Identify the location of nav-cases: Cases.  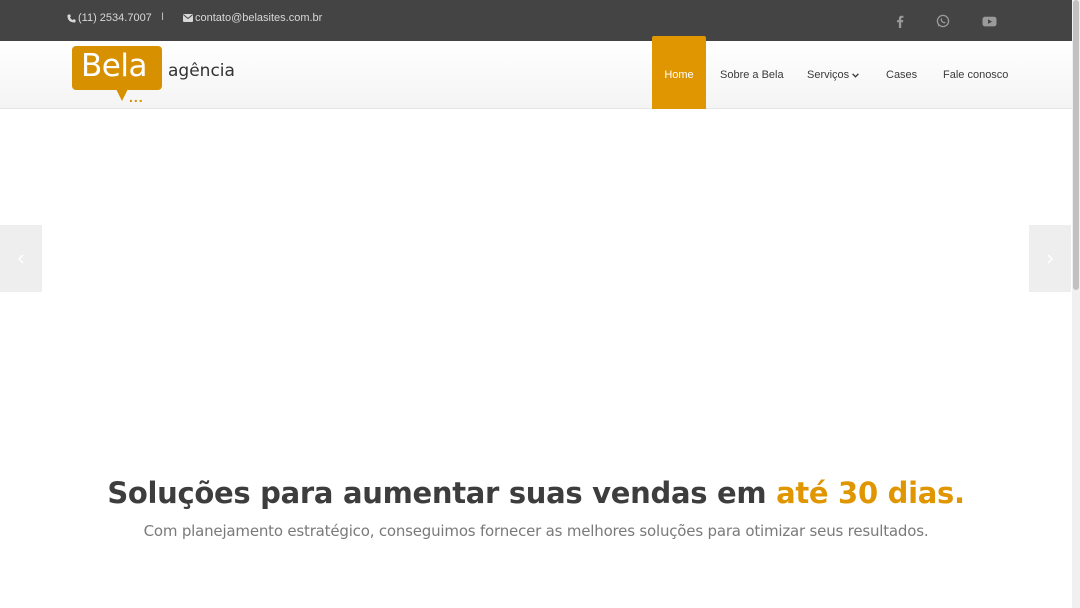
(901, 75).